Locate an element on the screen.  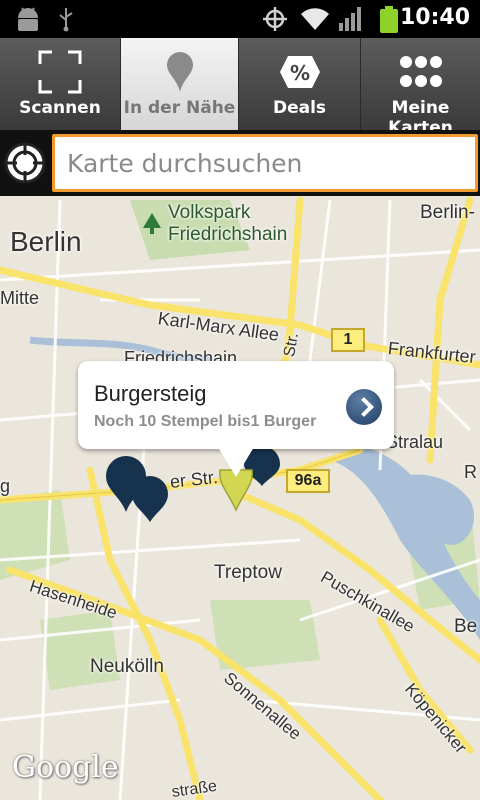
signal-icon is located at coordinates (350, 19).